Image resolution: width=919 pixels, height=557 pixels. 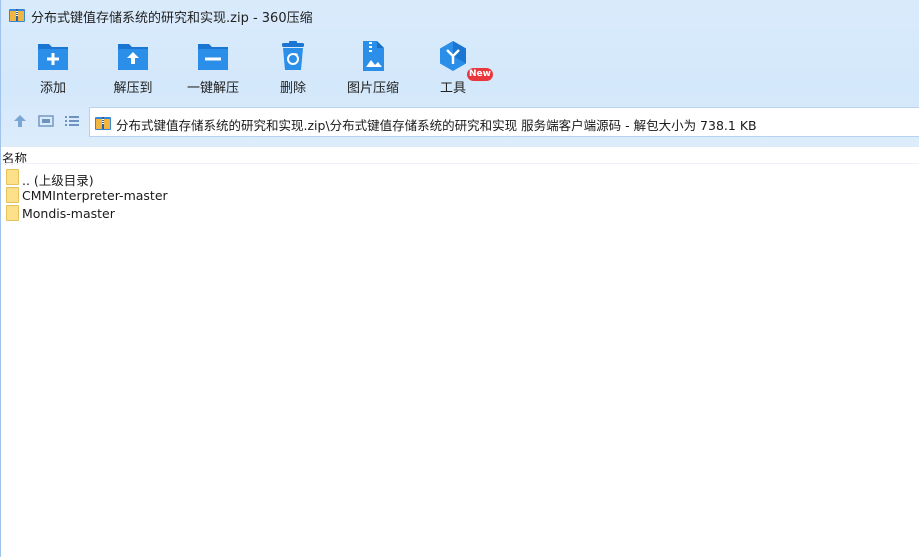 I want to click on extract-to-button: 解压到, so click(x=133, y=68).